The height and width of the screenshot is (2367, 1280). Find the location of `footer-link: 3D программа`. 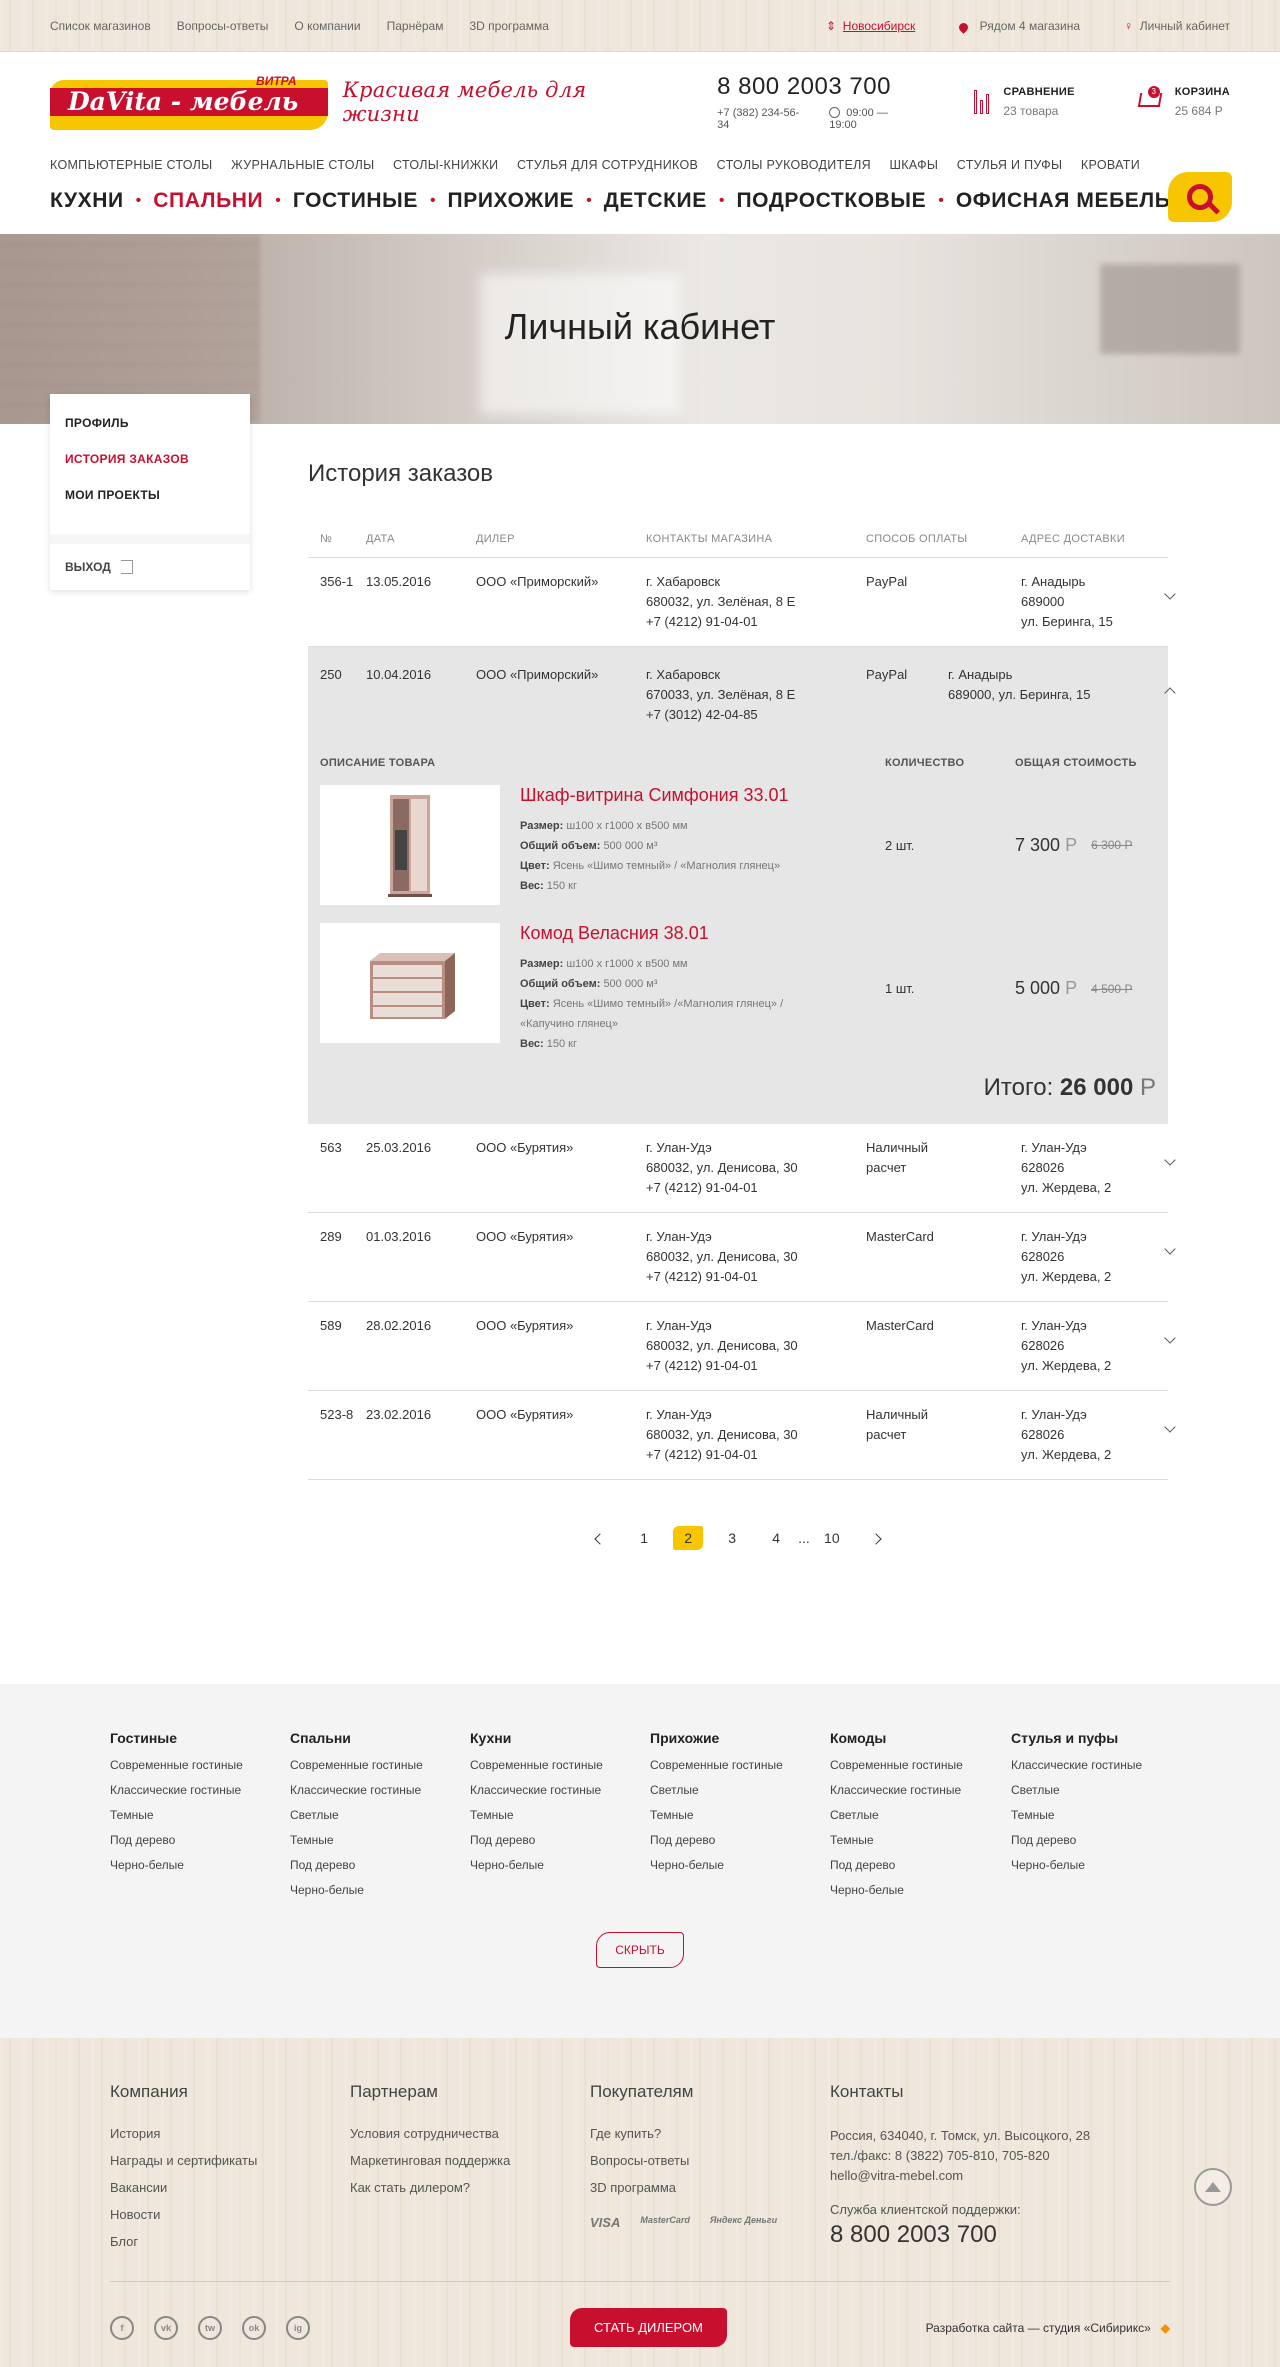

footer-link: 3D программа is located at coordinates (710, 2187).